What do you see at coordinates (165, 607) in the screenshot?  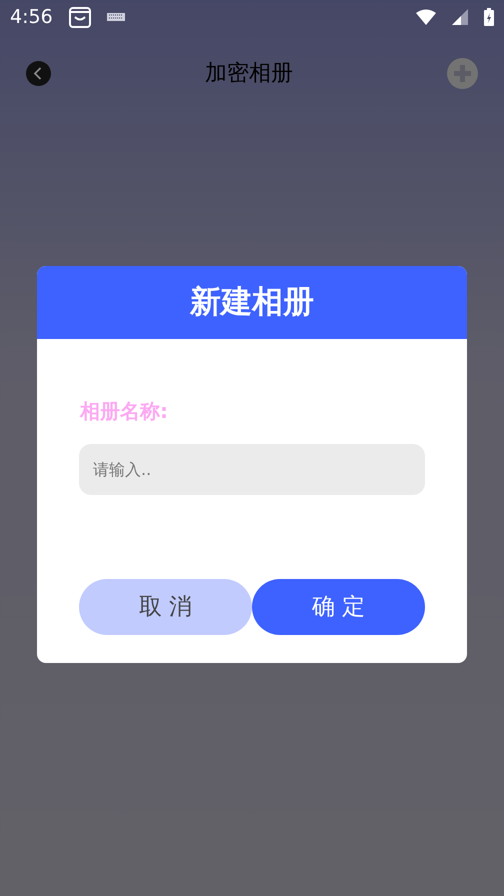 I see `cancel-button: 取 消` at bounding box center [165, 607].